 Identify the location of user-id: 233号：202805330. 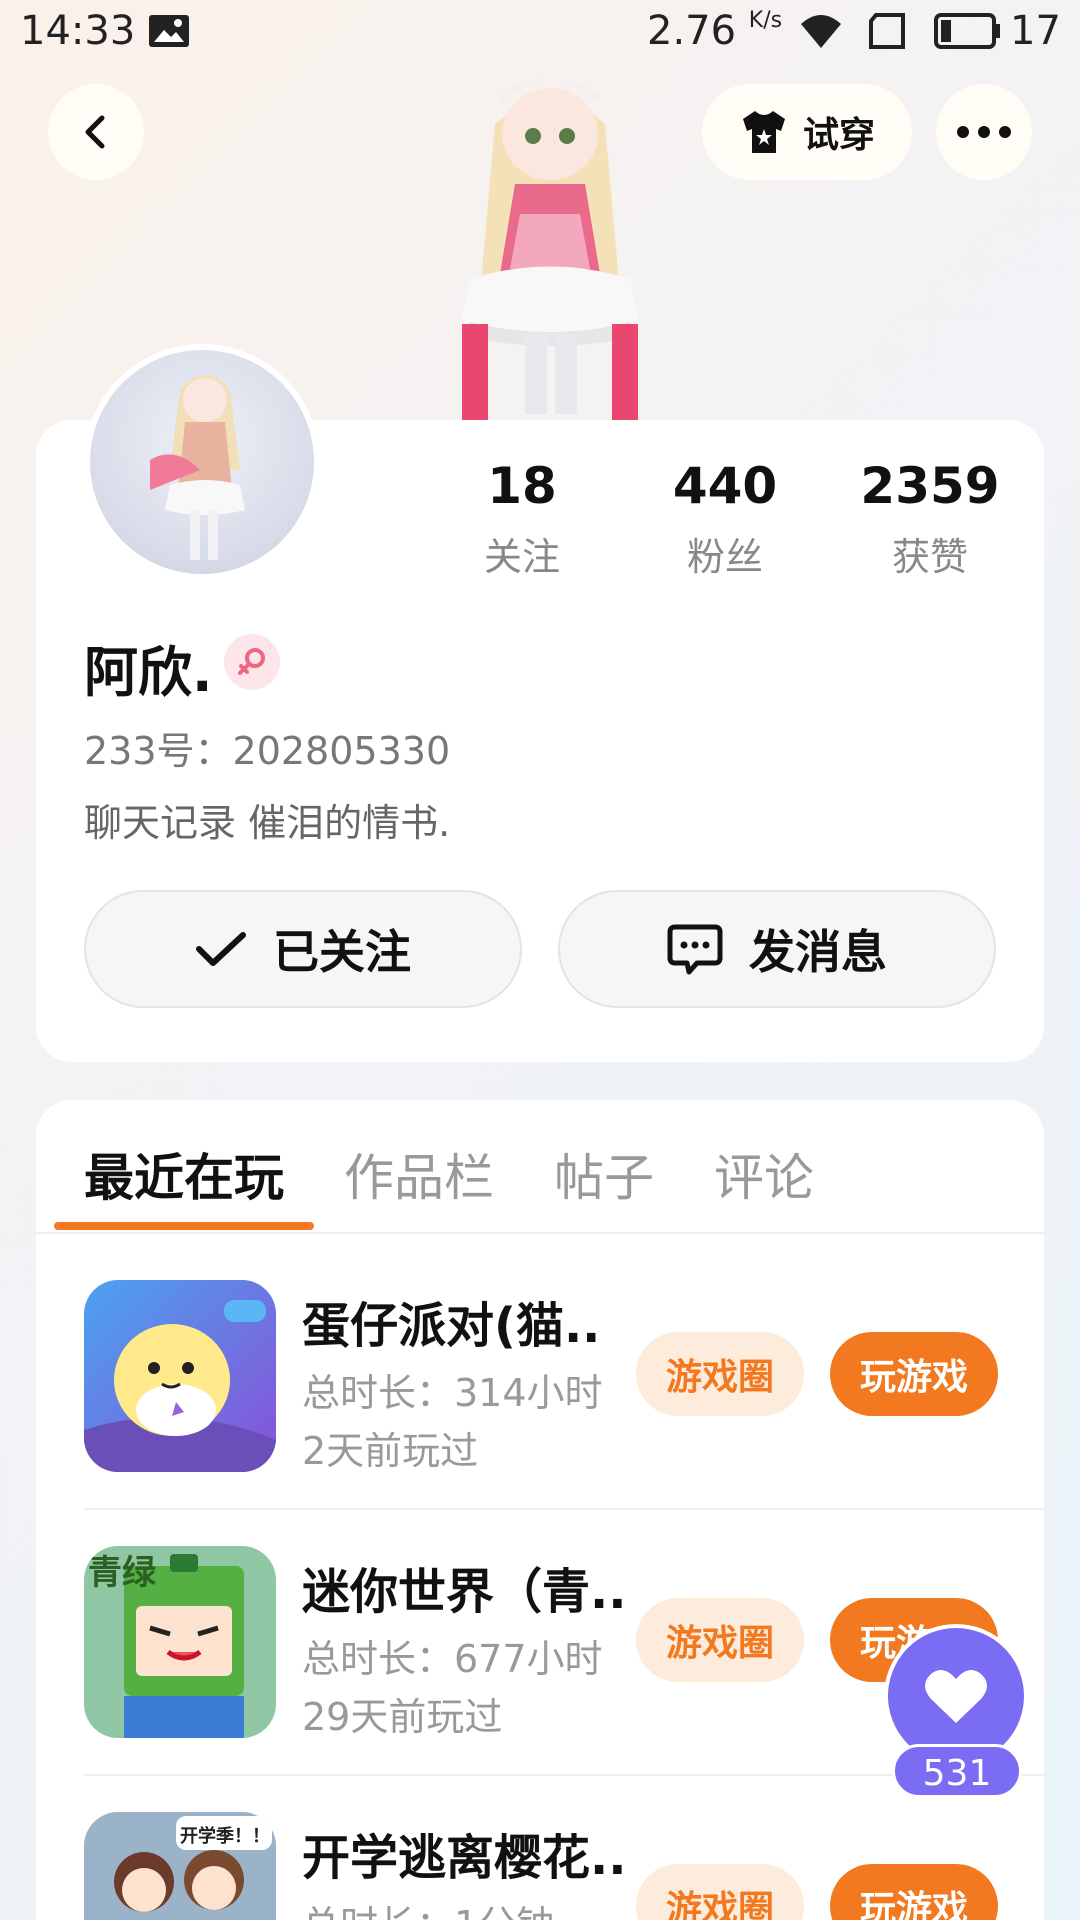
(267, 751).